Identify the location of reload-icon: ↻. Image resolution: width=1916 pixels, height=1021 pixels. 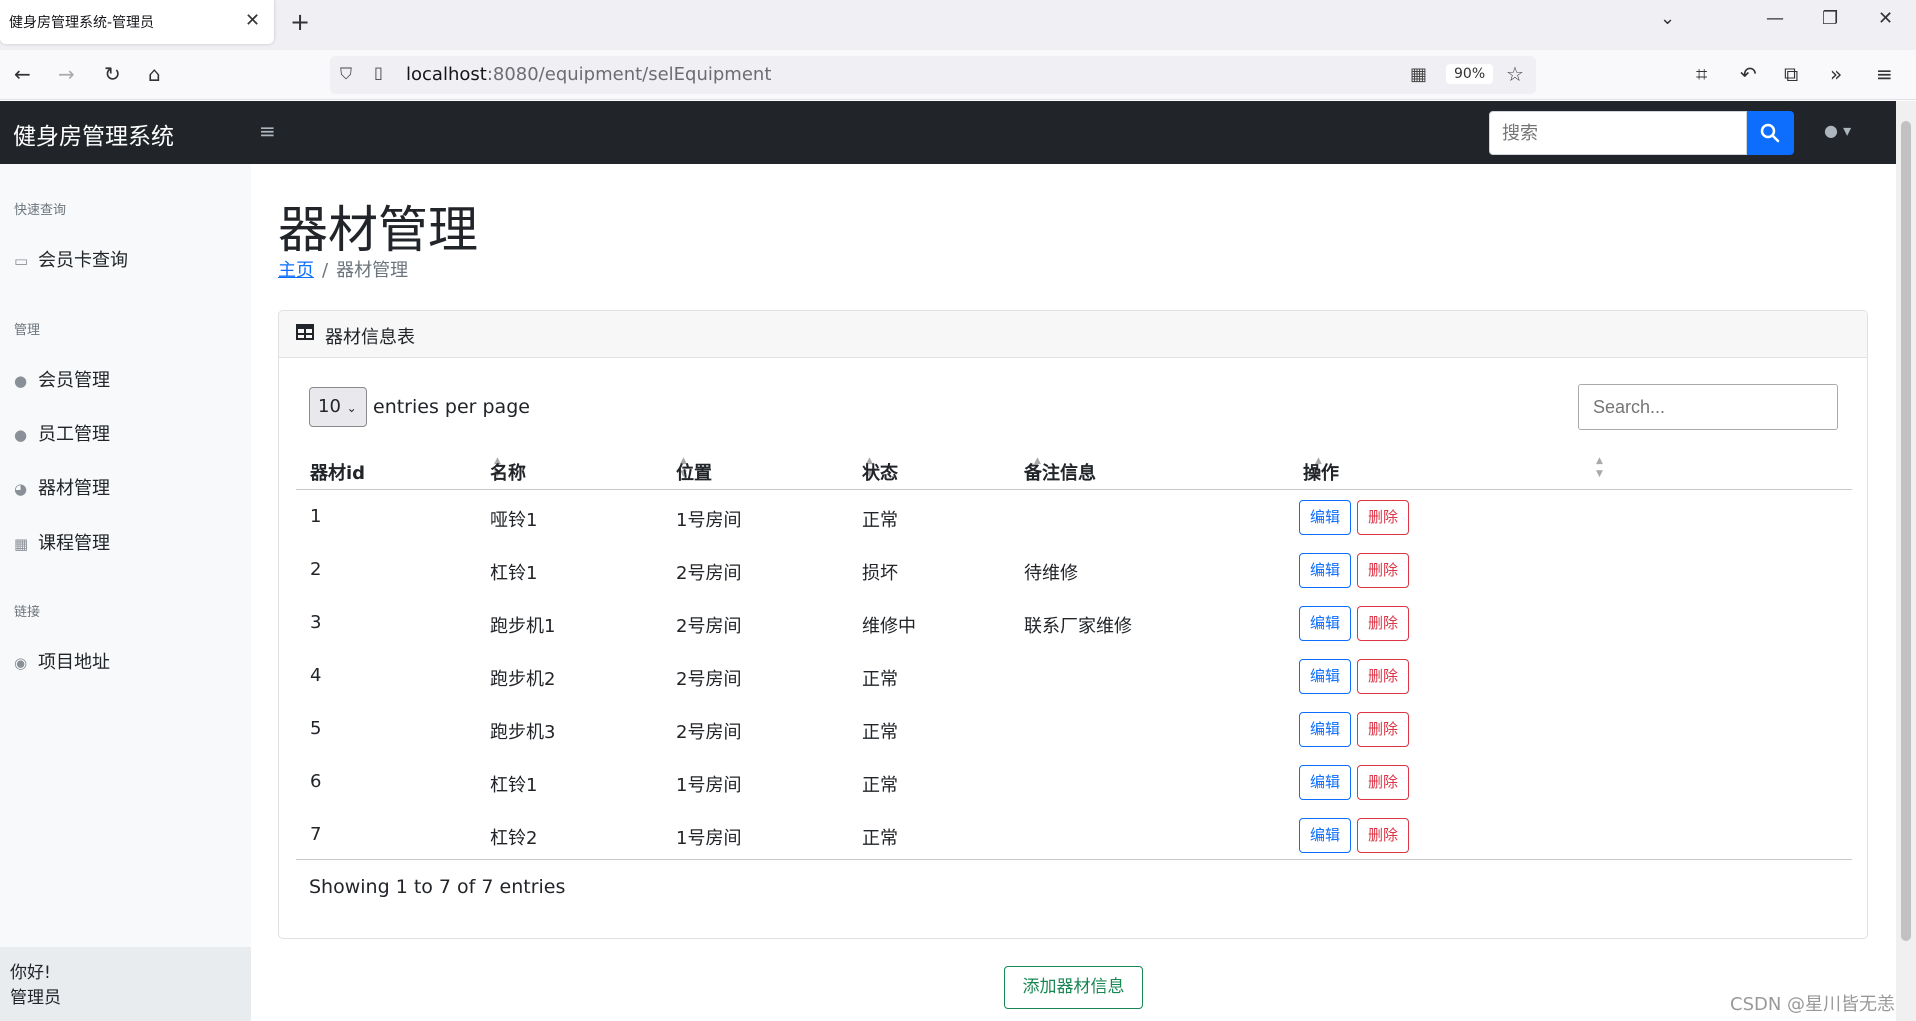
(112, 74).